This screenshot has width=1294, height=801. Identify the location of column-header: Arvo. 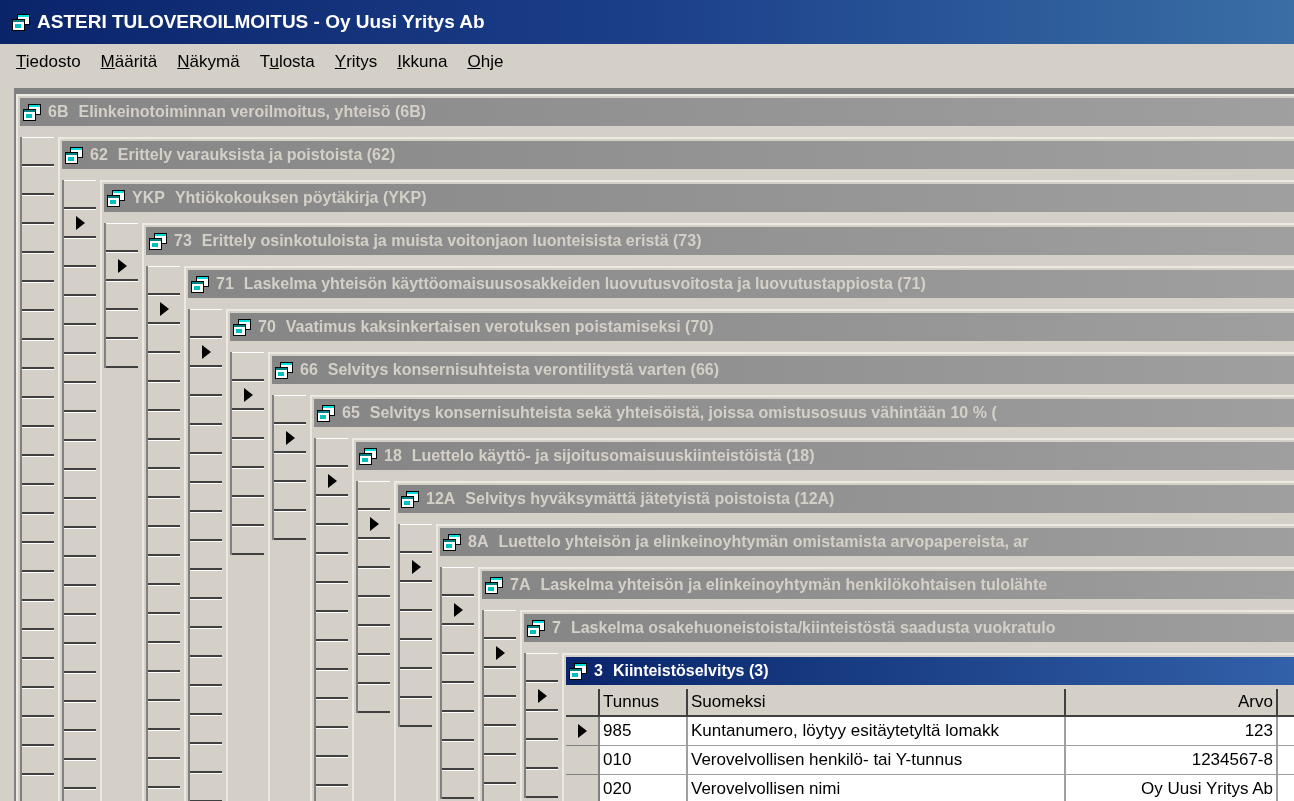
(1172, 703).